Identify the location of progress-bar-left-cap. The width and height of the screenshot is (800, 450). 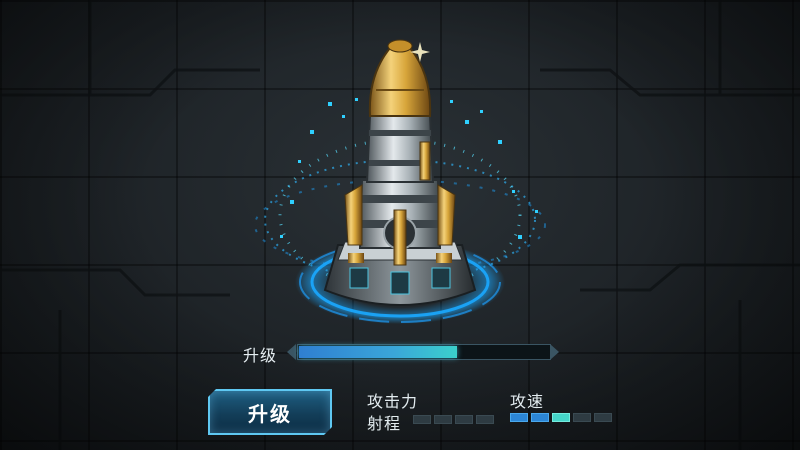
(291, 352).